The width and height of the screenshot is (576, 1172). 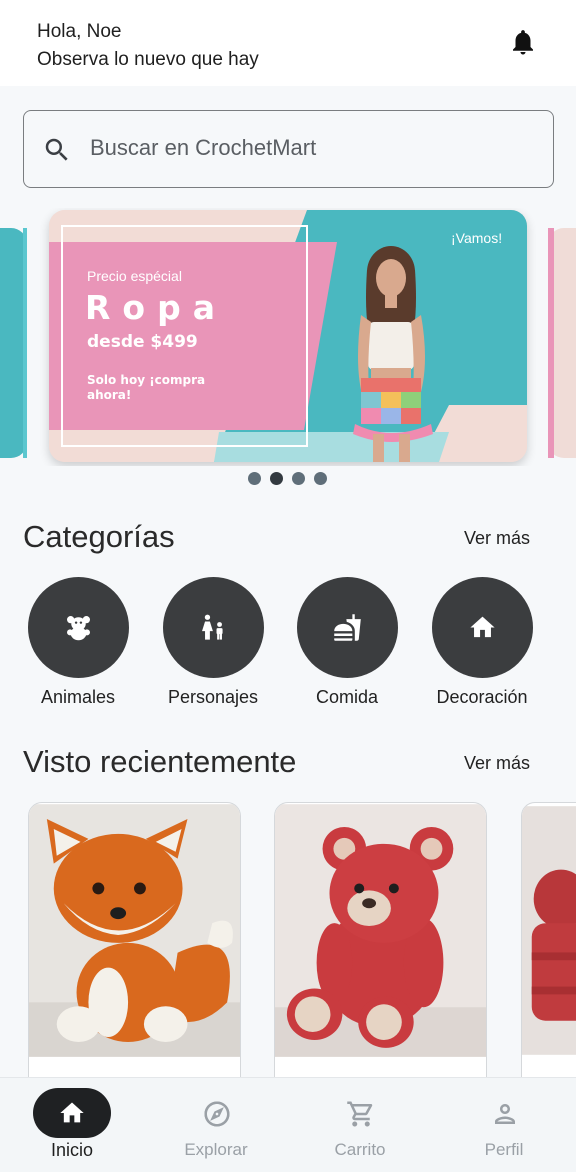 I want to click on teddy-bear-icon, so click(x=78, y=628).